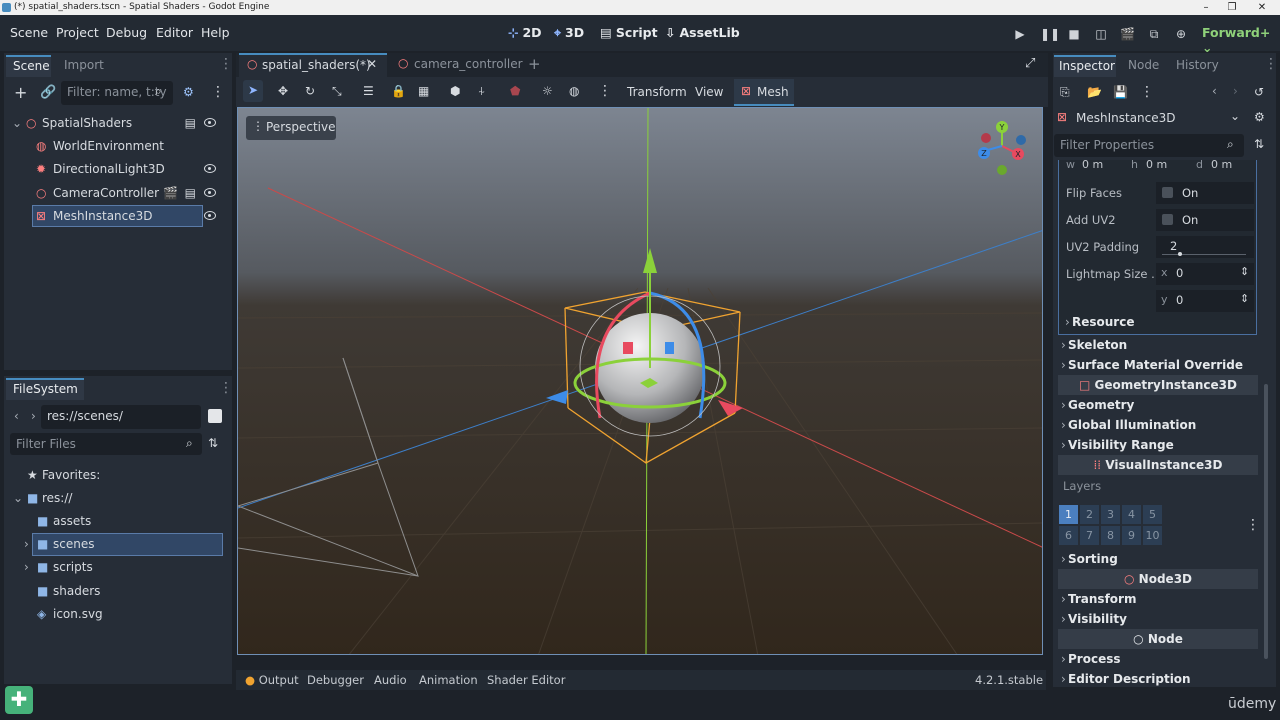  Describe the element at coordinates (1232, 7) in the screenshot. I see `maximize-icon: ❐` at that location.